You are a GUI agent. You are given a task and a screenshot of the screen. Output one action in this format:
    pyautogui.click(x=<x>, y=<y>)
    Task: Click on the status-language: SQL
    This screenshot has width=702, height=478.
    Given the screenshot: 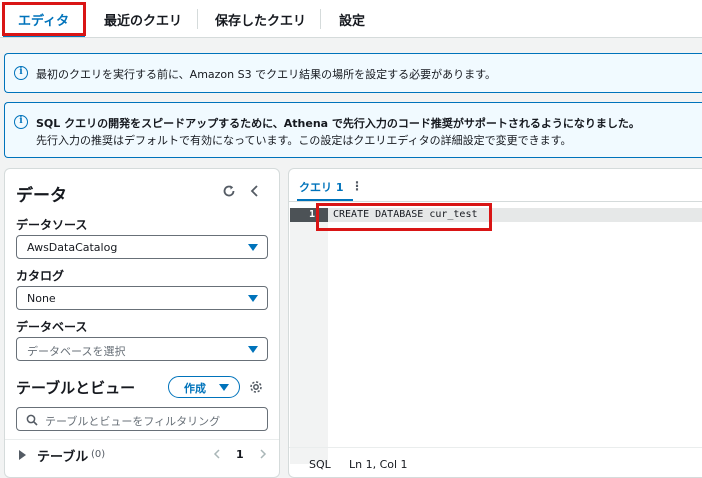 What is the action you would take?
    pyautogui.click(x=320, y=464)
    